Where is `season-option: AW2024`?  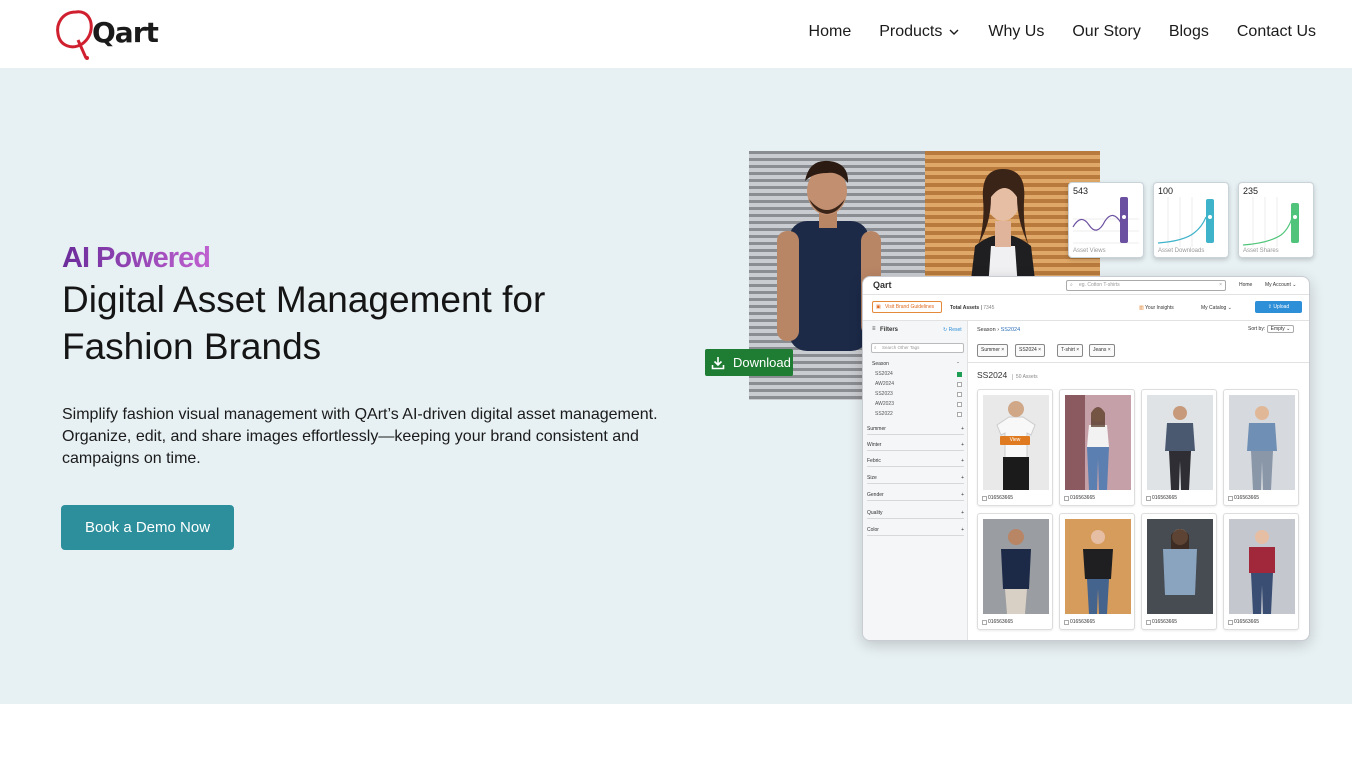 season-option: AW2024 is located at coordinates (884, 384).